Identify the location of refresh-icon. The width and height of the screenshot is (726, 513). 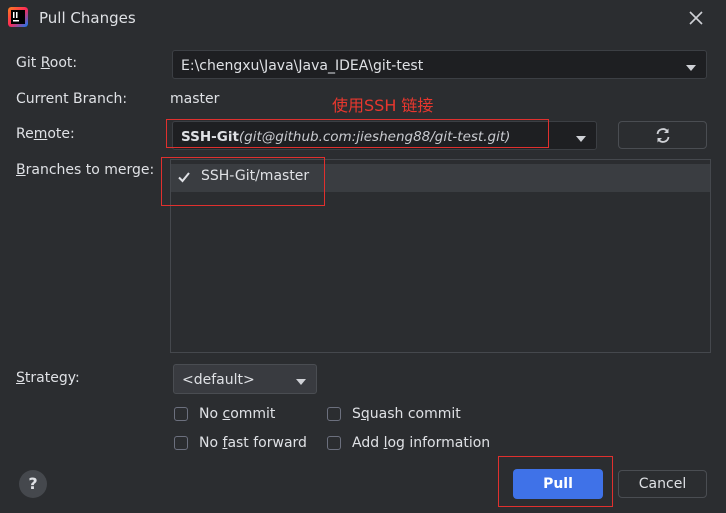
(663, 135).